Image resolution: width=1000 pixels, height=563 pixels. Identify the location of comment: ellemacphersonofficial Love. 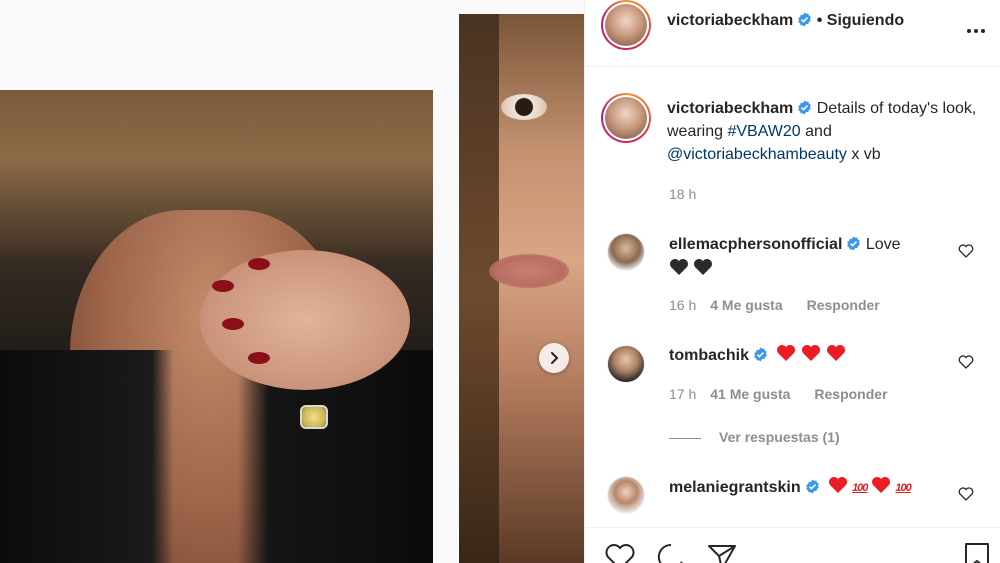
(785, 244).